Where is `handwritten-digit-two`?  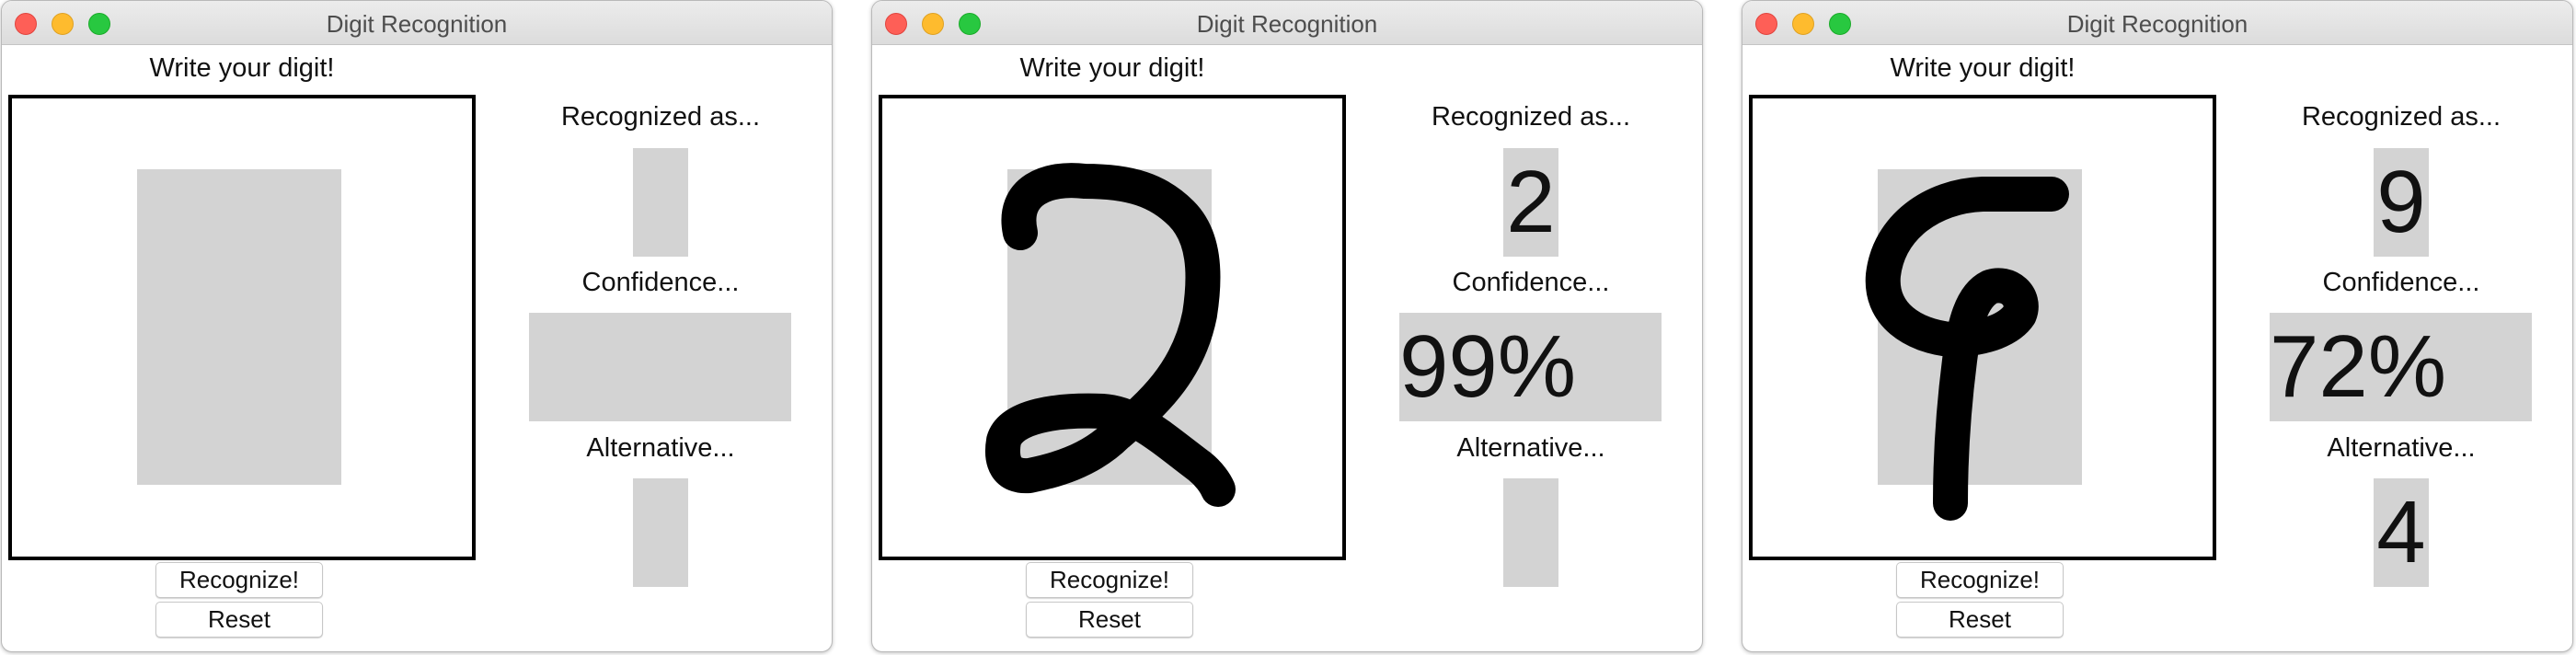 handwritten-digit-two is located at coordinates (1110, 335).